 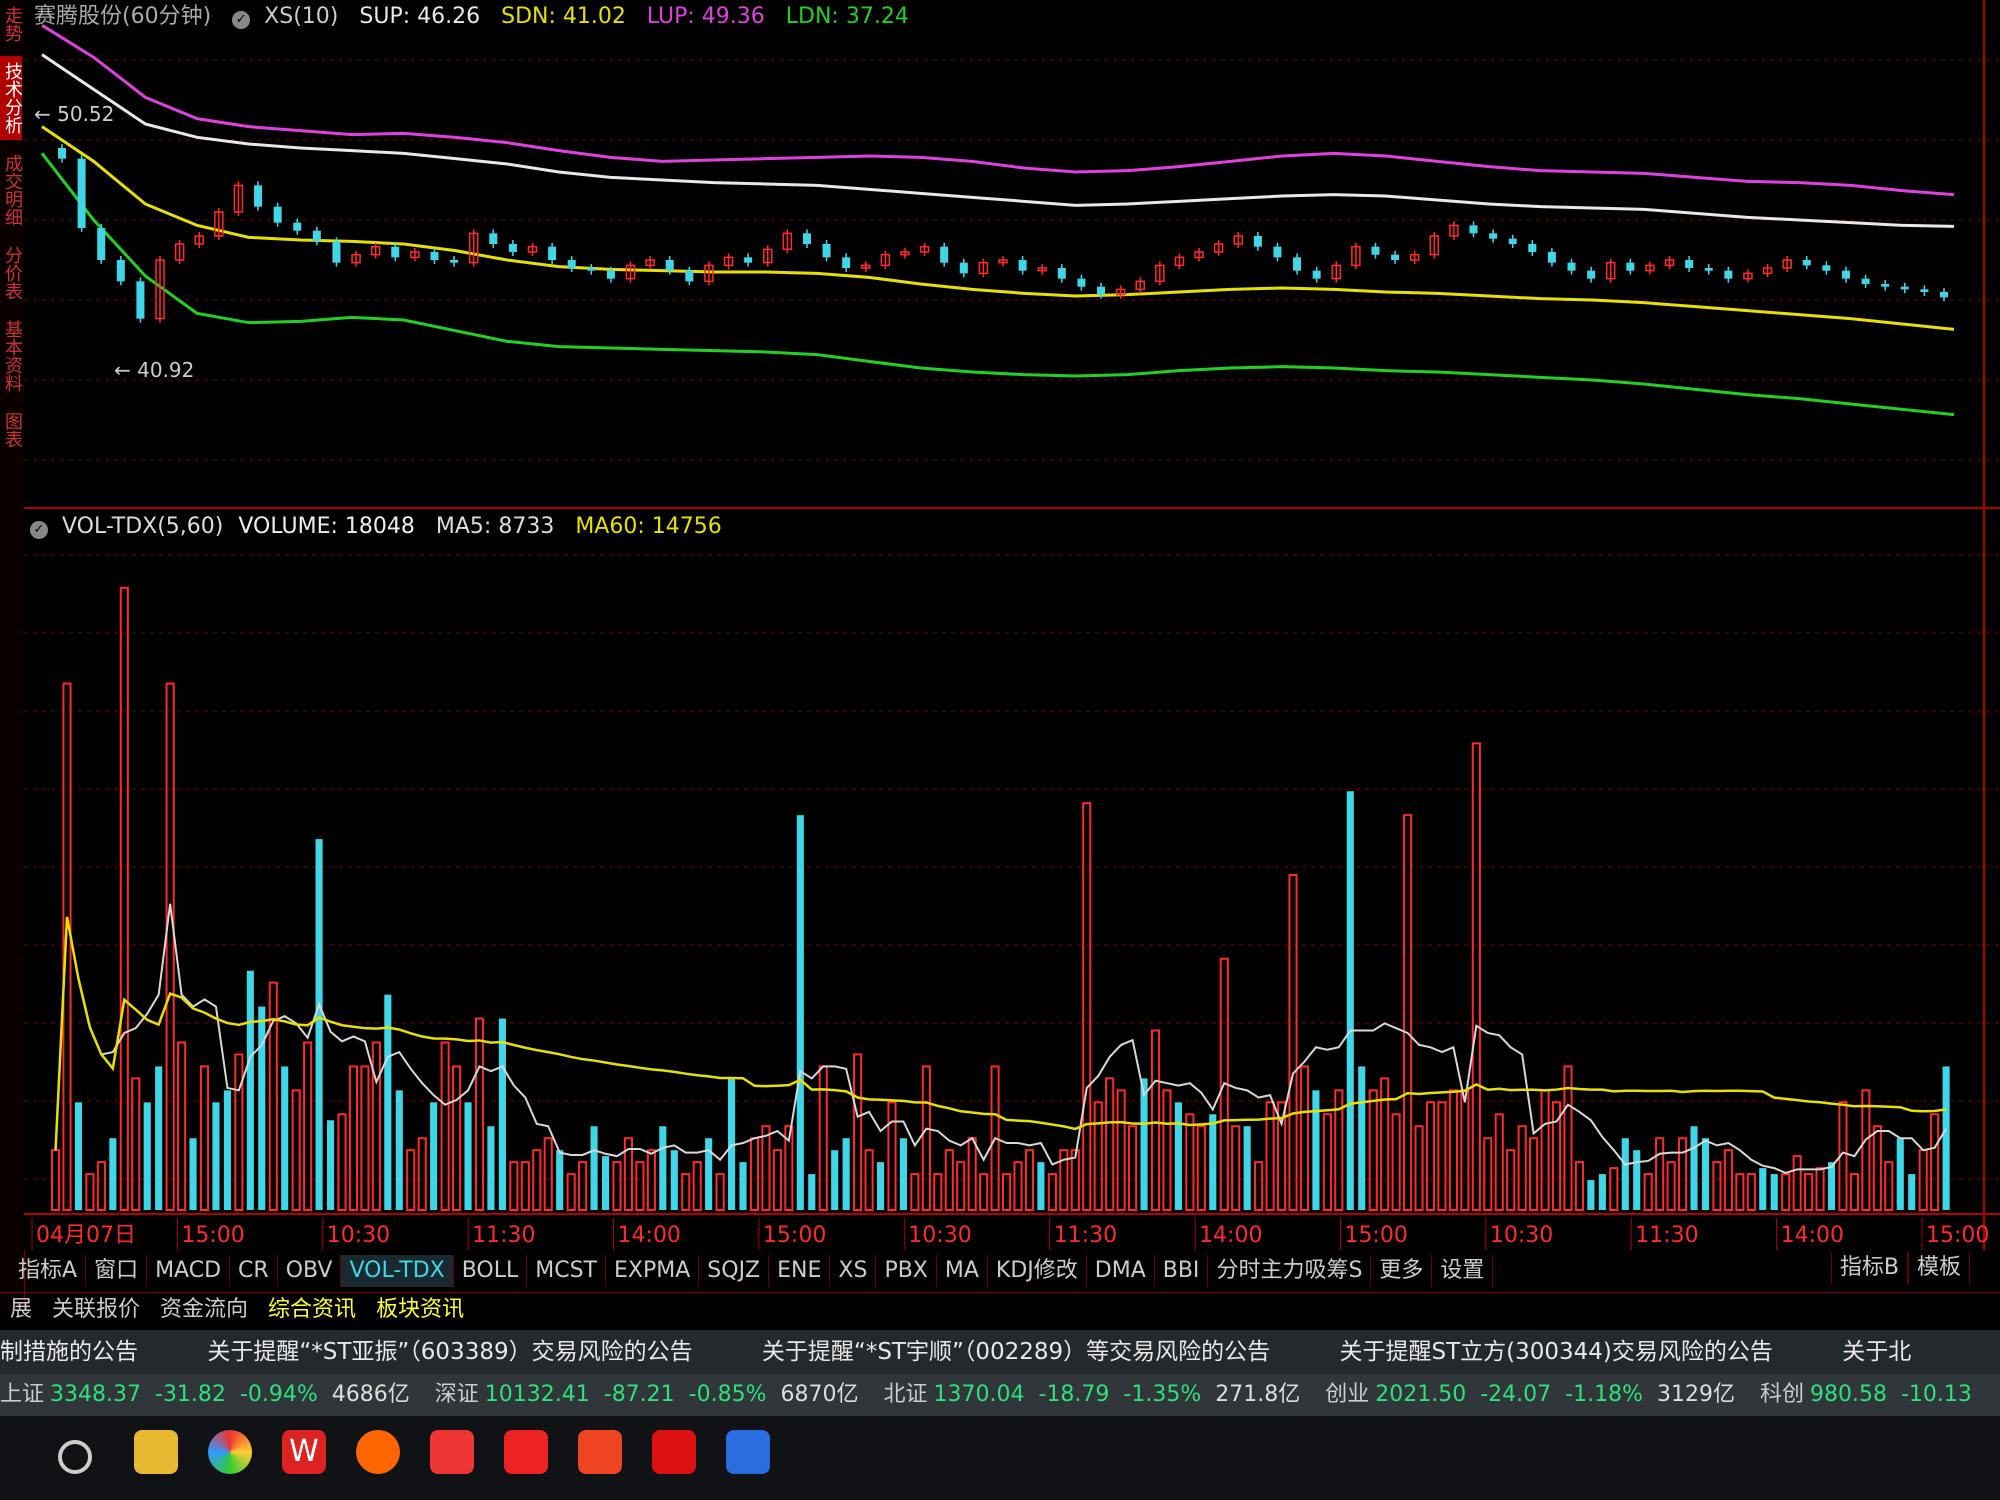 I want to click on tab-ma: MA, so click(x=962, y=1271).